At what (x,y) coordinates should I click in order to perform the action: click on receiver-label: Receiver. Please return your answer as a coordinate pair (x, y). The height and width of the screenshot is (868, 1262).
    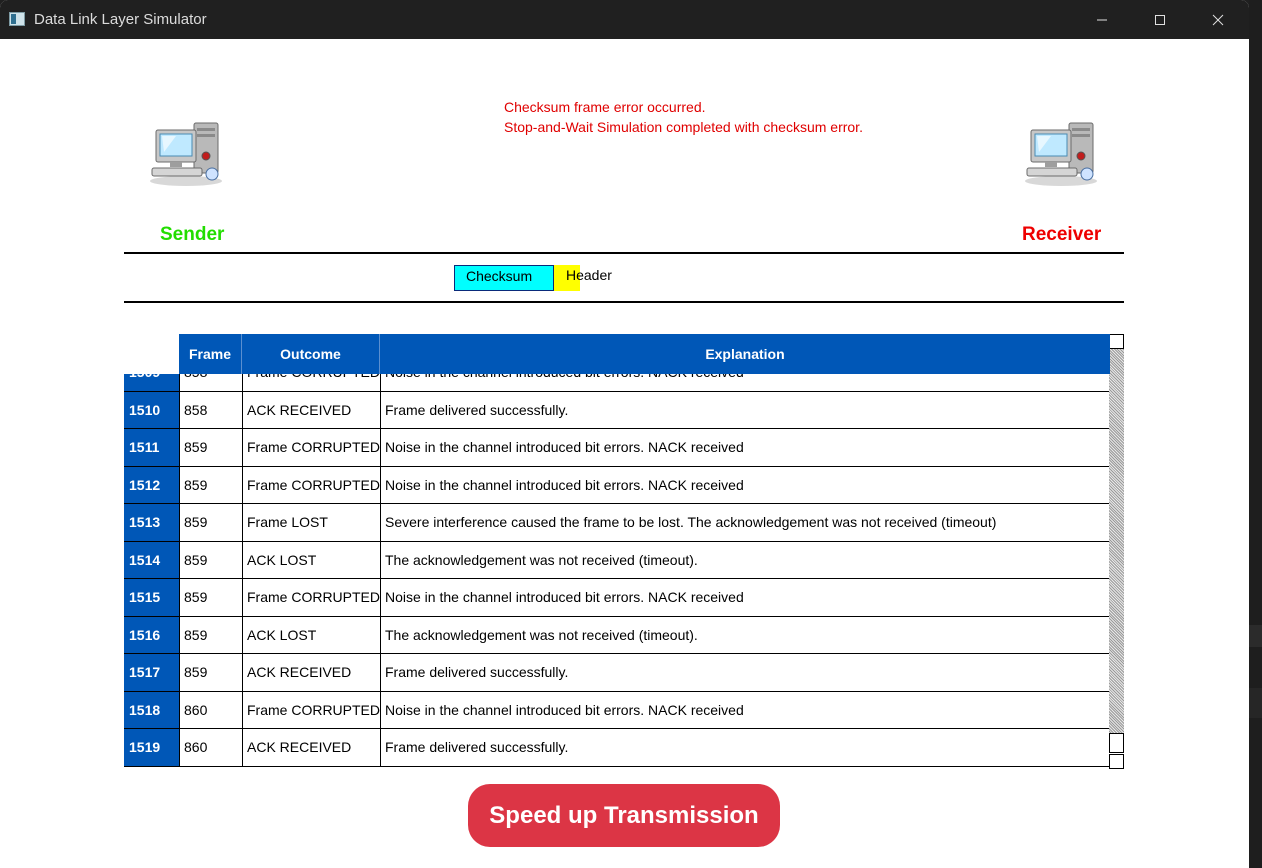
    Looking at the image, I should click on (1062, 234).